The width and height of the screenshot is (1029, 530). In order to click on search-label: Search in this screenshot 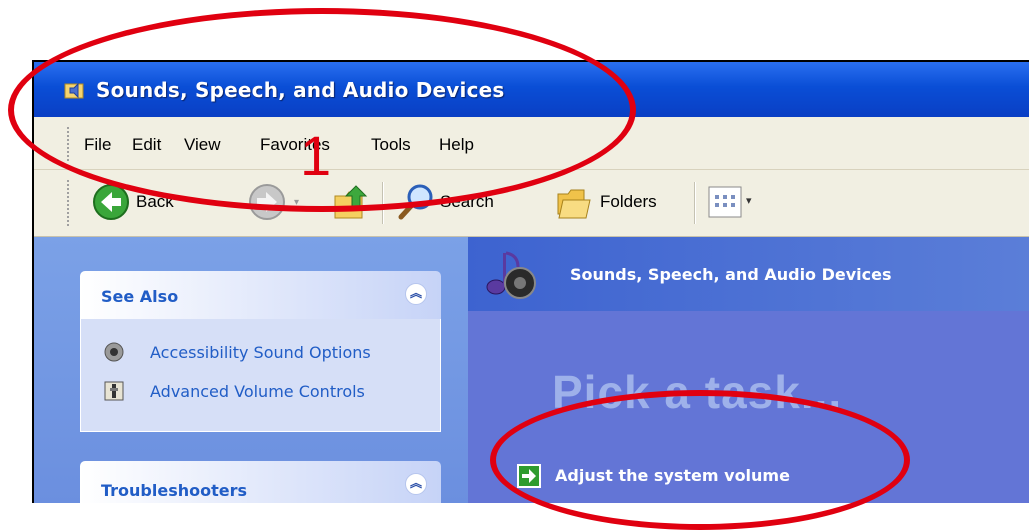, I will do `click(467, 201)`.